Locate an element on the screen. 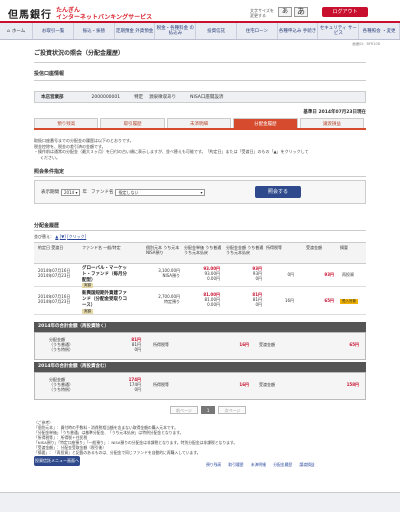 Image resolution: width=400 pixels, height=512 pixels. font-size-label: 文字サイズを 変更する is located at coordinates (262, 13).